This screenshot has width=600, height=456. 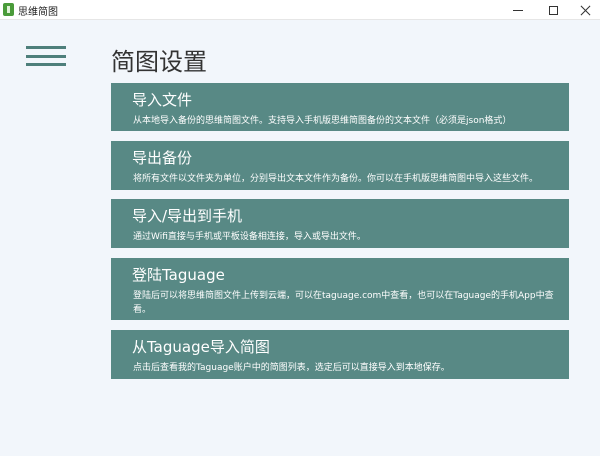 What do you see at coordinates (159, 62) in the screenshot?
I see `page-title: 简图设置` at bounding box center [159, 62].